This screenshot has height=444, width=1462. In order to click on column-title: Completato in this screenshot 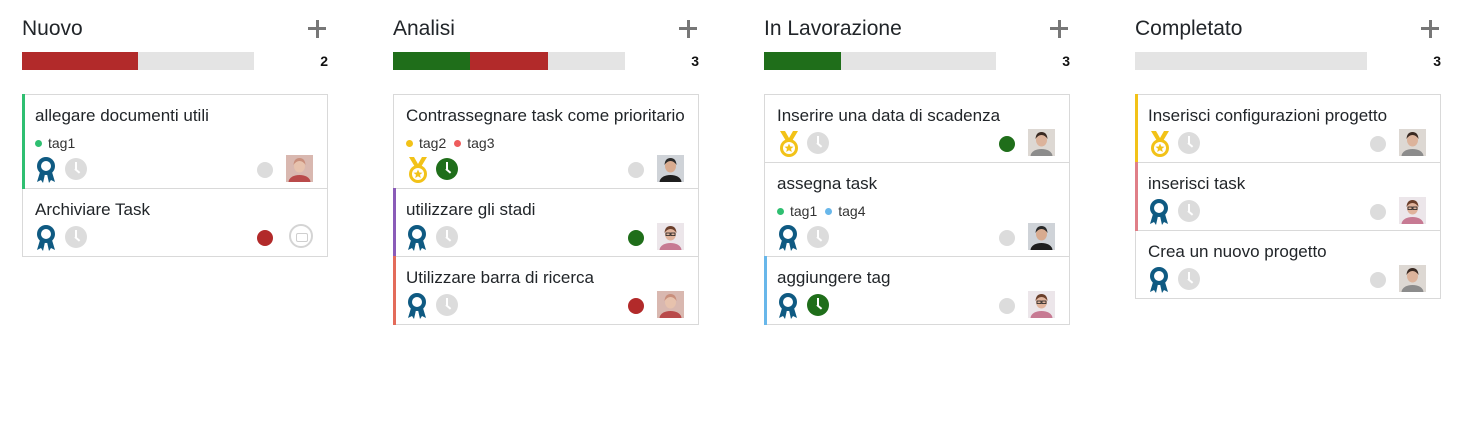, I will do `click(1188, 29)`.